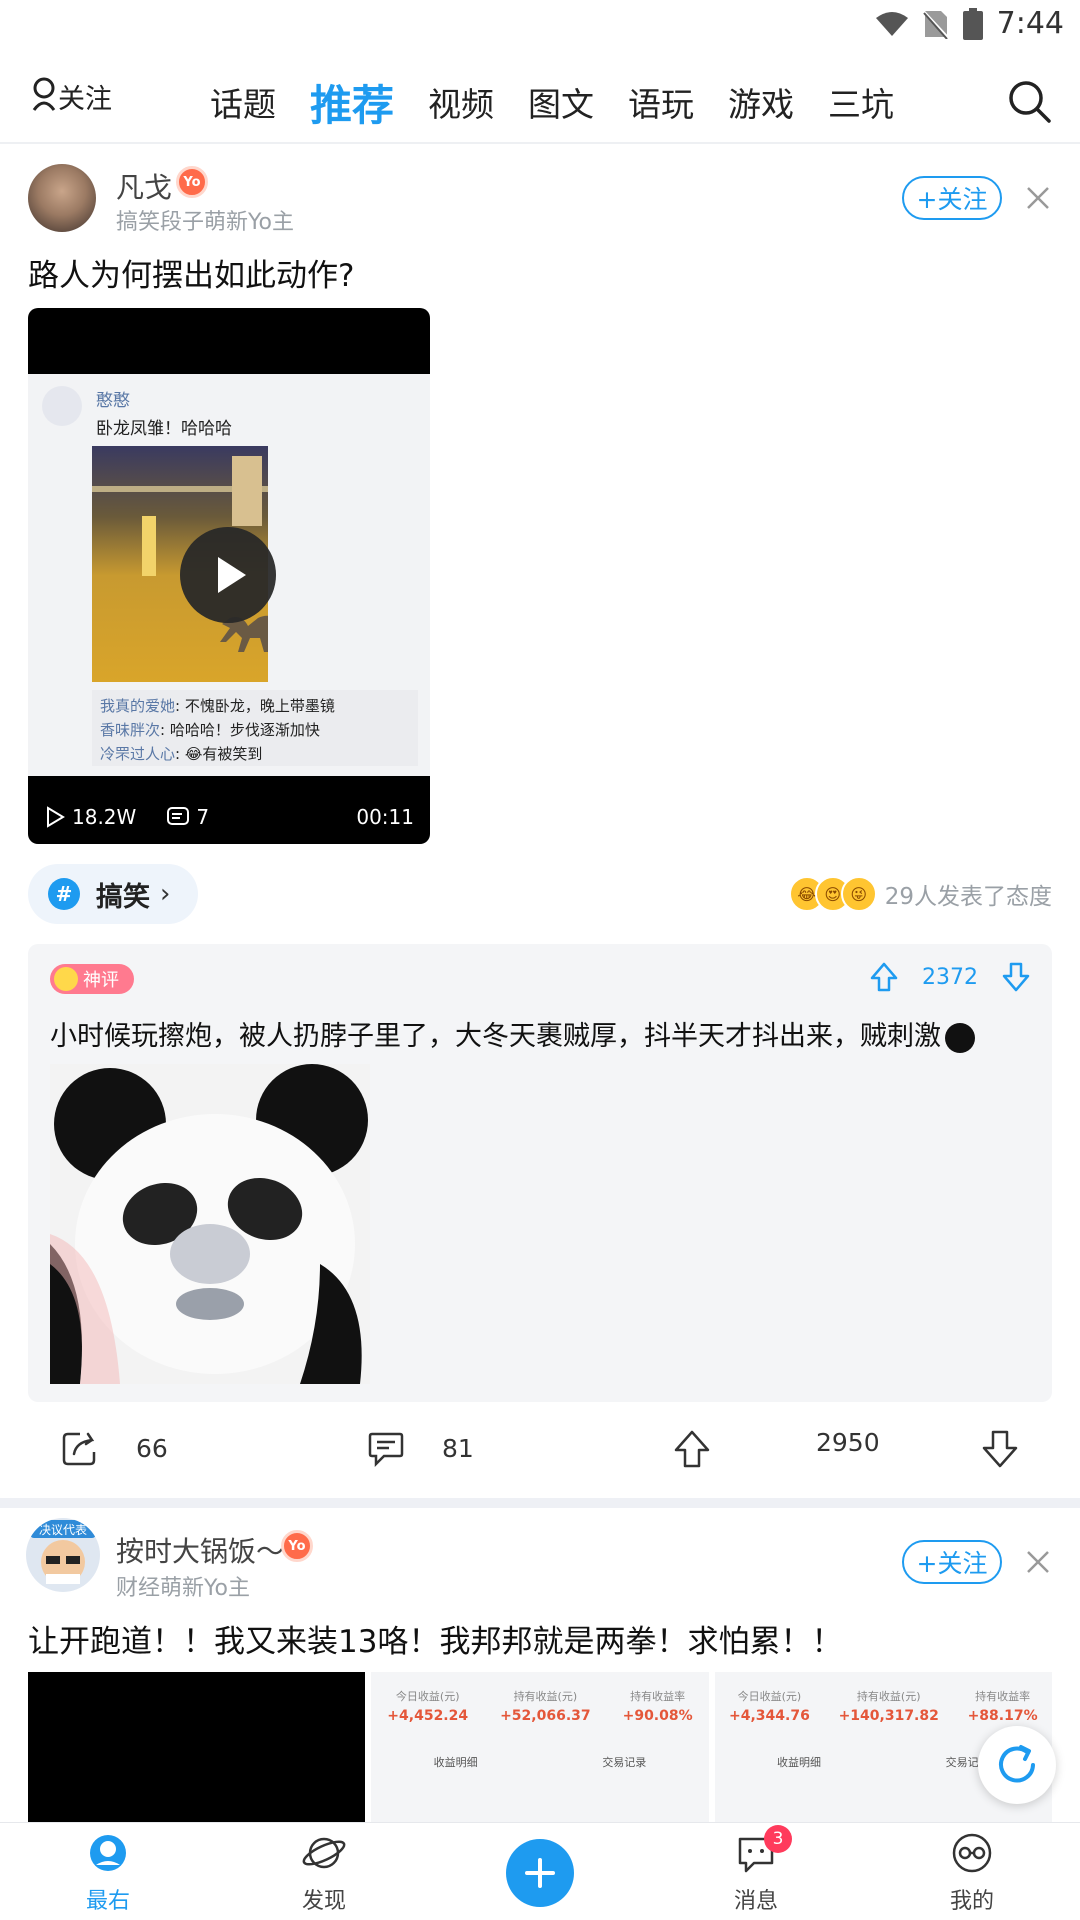 Image resolution: width=1080 pixels, height=1920 pixels. Describe the element at coordinates (114, 1448) in the screenshot. I see `share-action: 66` at that location.